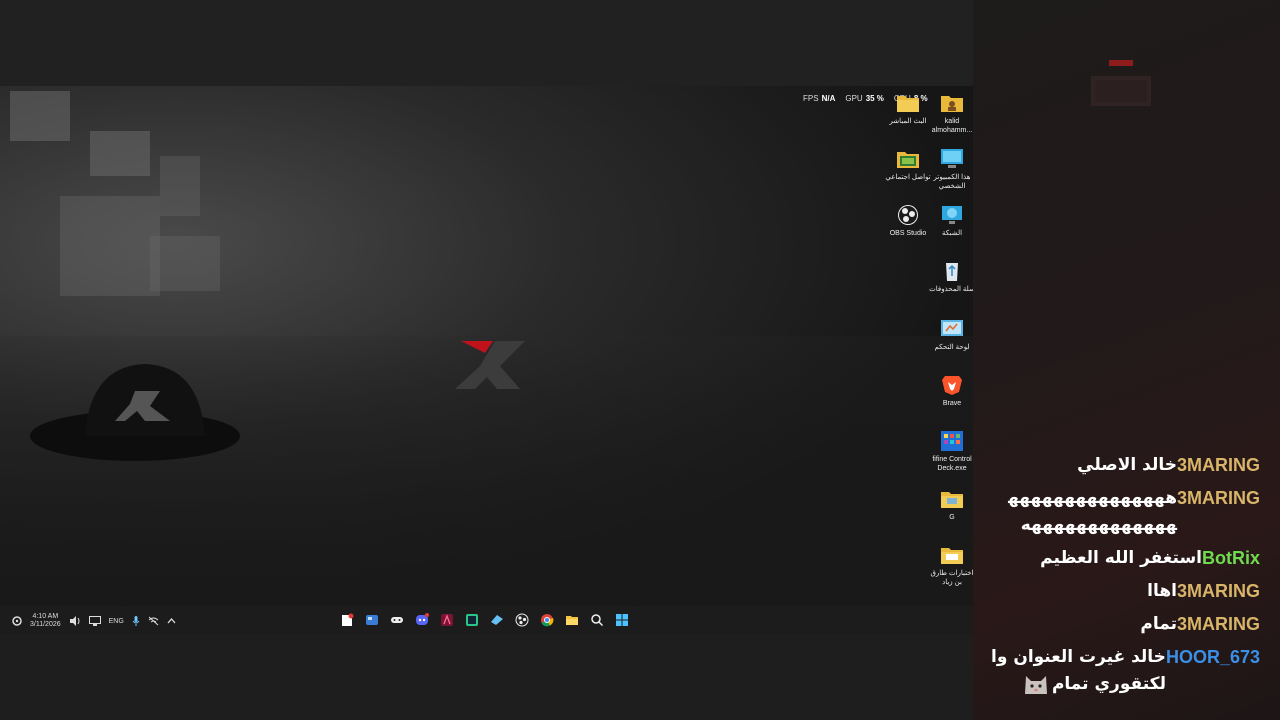  I want to click on clock: 4:10 AM 3/11/2026, so click(45, 621).